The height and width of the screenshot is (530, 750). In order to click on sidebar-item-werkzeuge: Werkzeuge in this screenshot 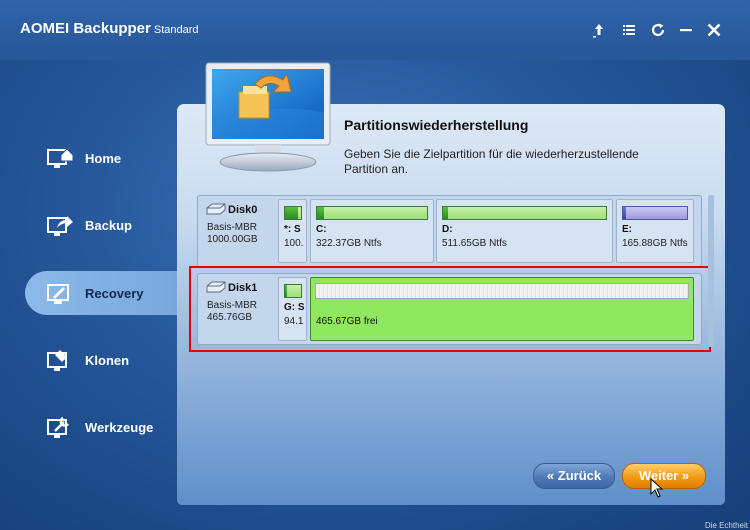, I will do `click(101, 427)`.